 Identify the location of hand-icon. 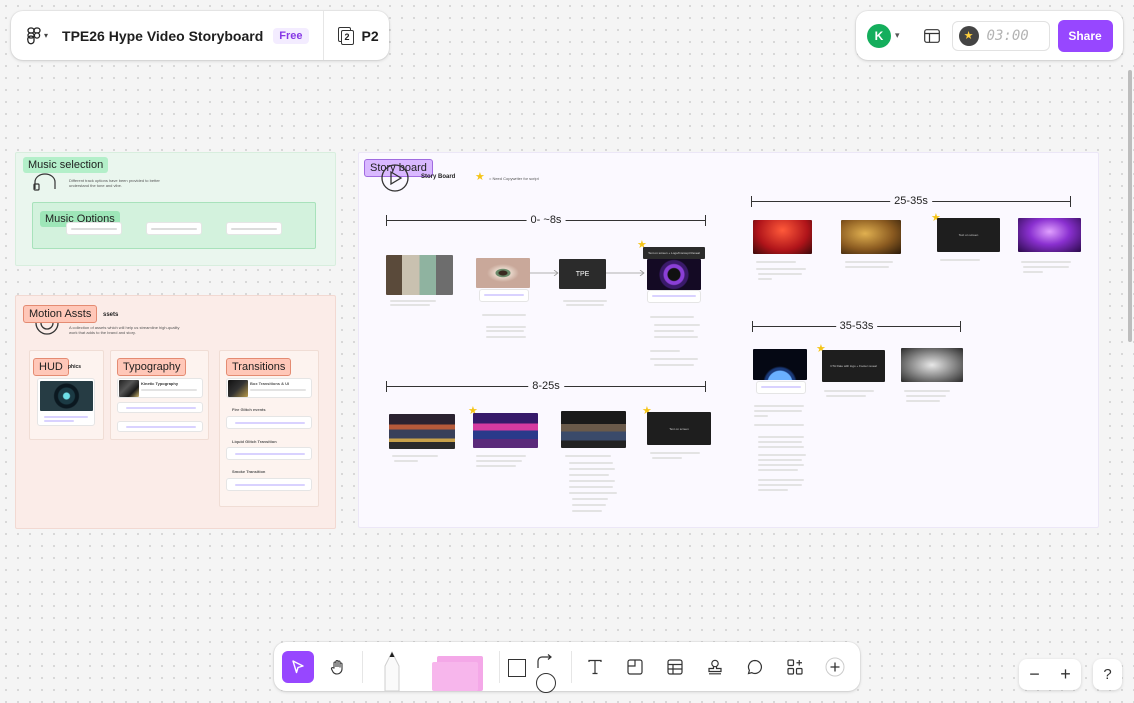
(336, 667).